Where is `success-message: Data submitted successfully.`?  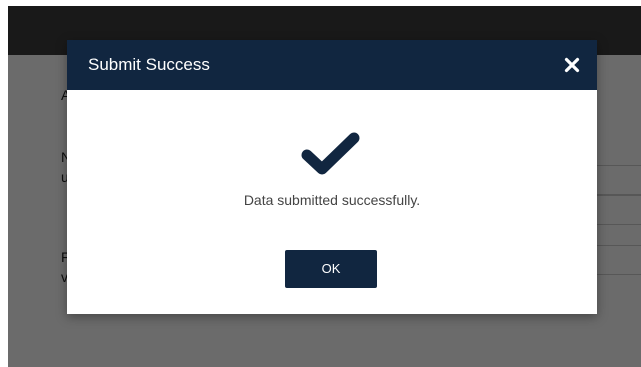 success-message: Data submitted successfully. is located at coordinates (332, 200).